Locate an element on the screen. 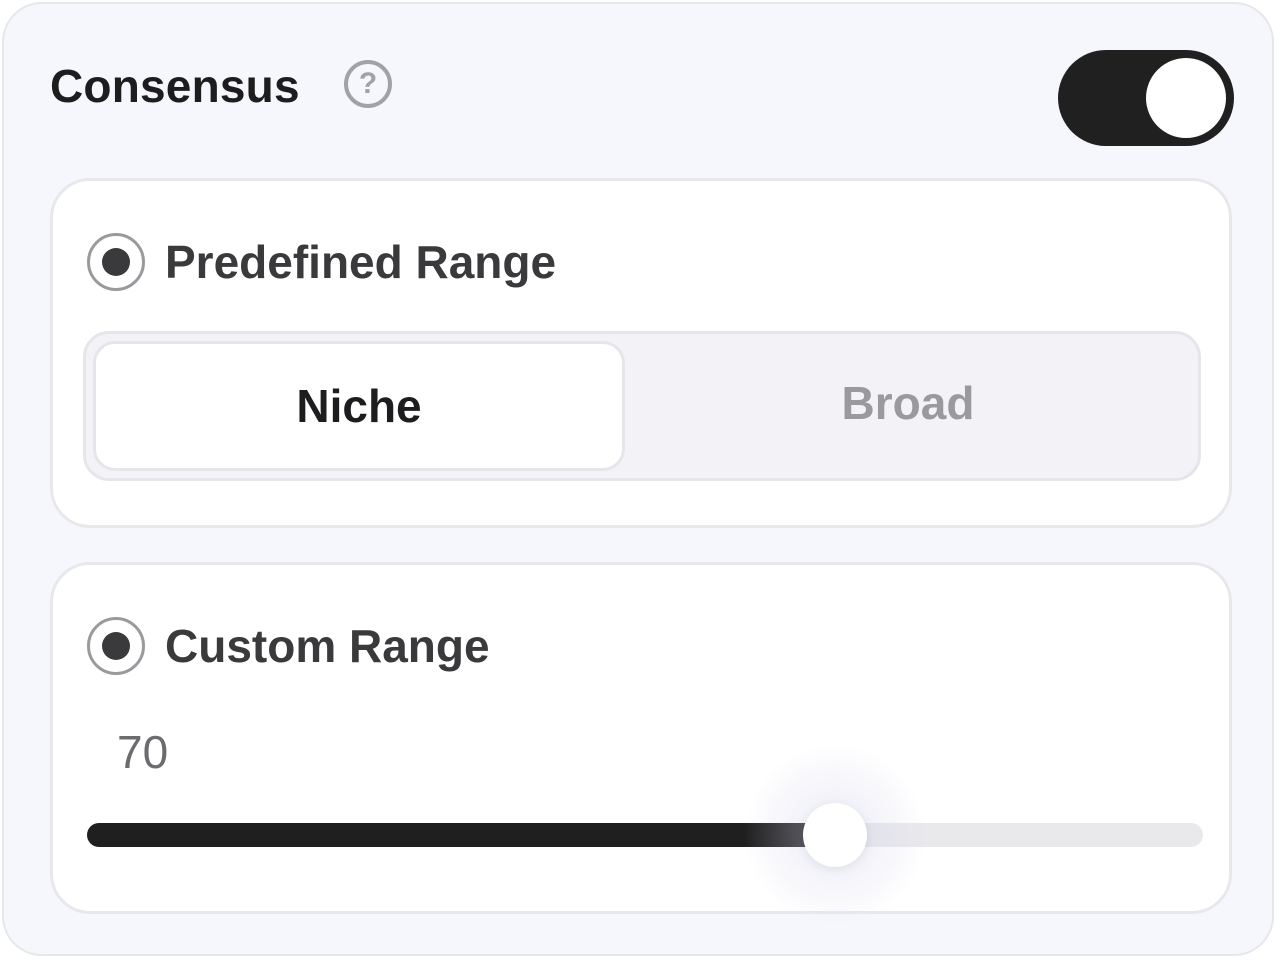 The height and width of the screenshot is (968, 1280). segment-niche: Niche is located at coordinates (359, 406).